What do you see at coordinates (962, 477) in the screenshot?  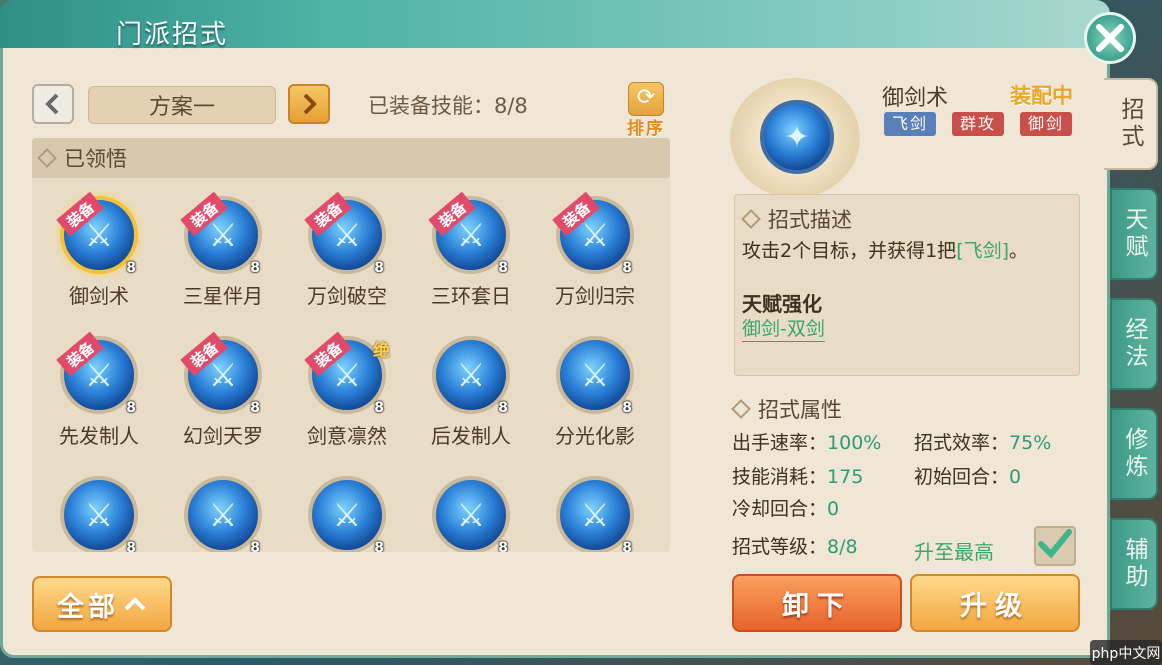 I see `attr-init-label: 初始回合：` at bounding box center [962, 477].